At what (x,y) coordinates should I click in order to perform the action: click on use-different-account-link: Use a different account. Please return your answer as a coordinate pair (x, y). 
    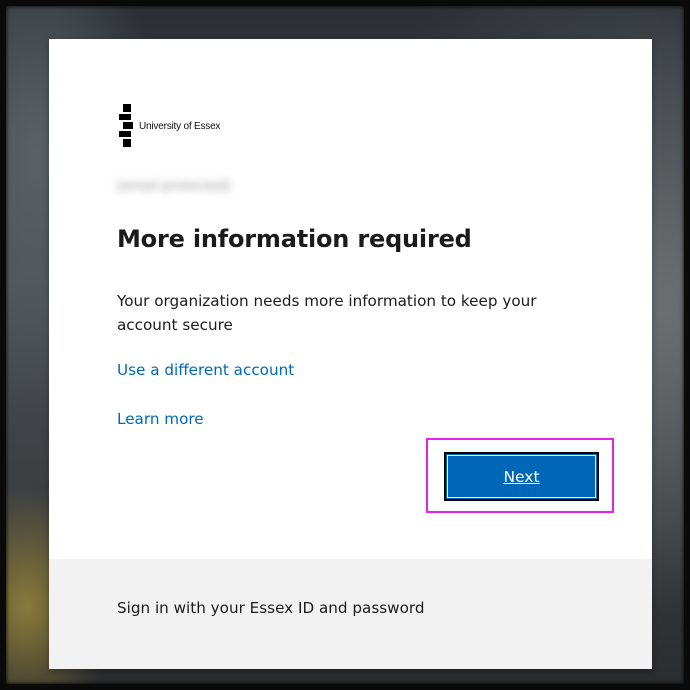
    Looking at the image, I should click on (205, 370).